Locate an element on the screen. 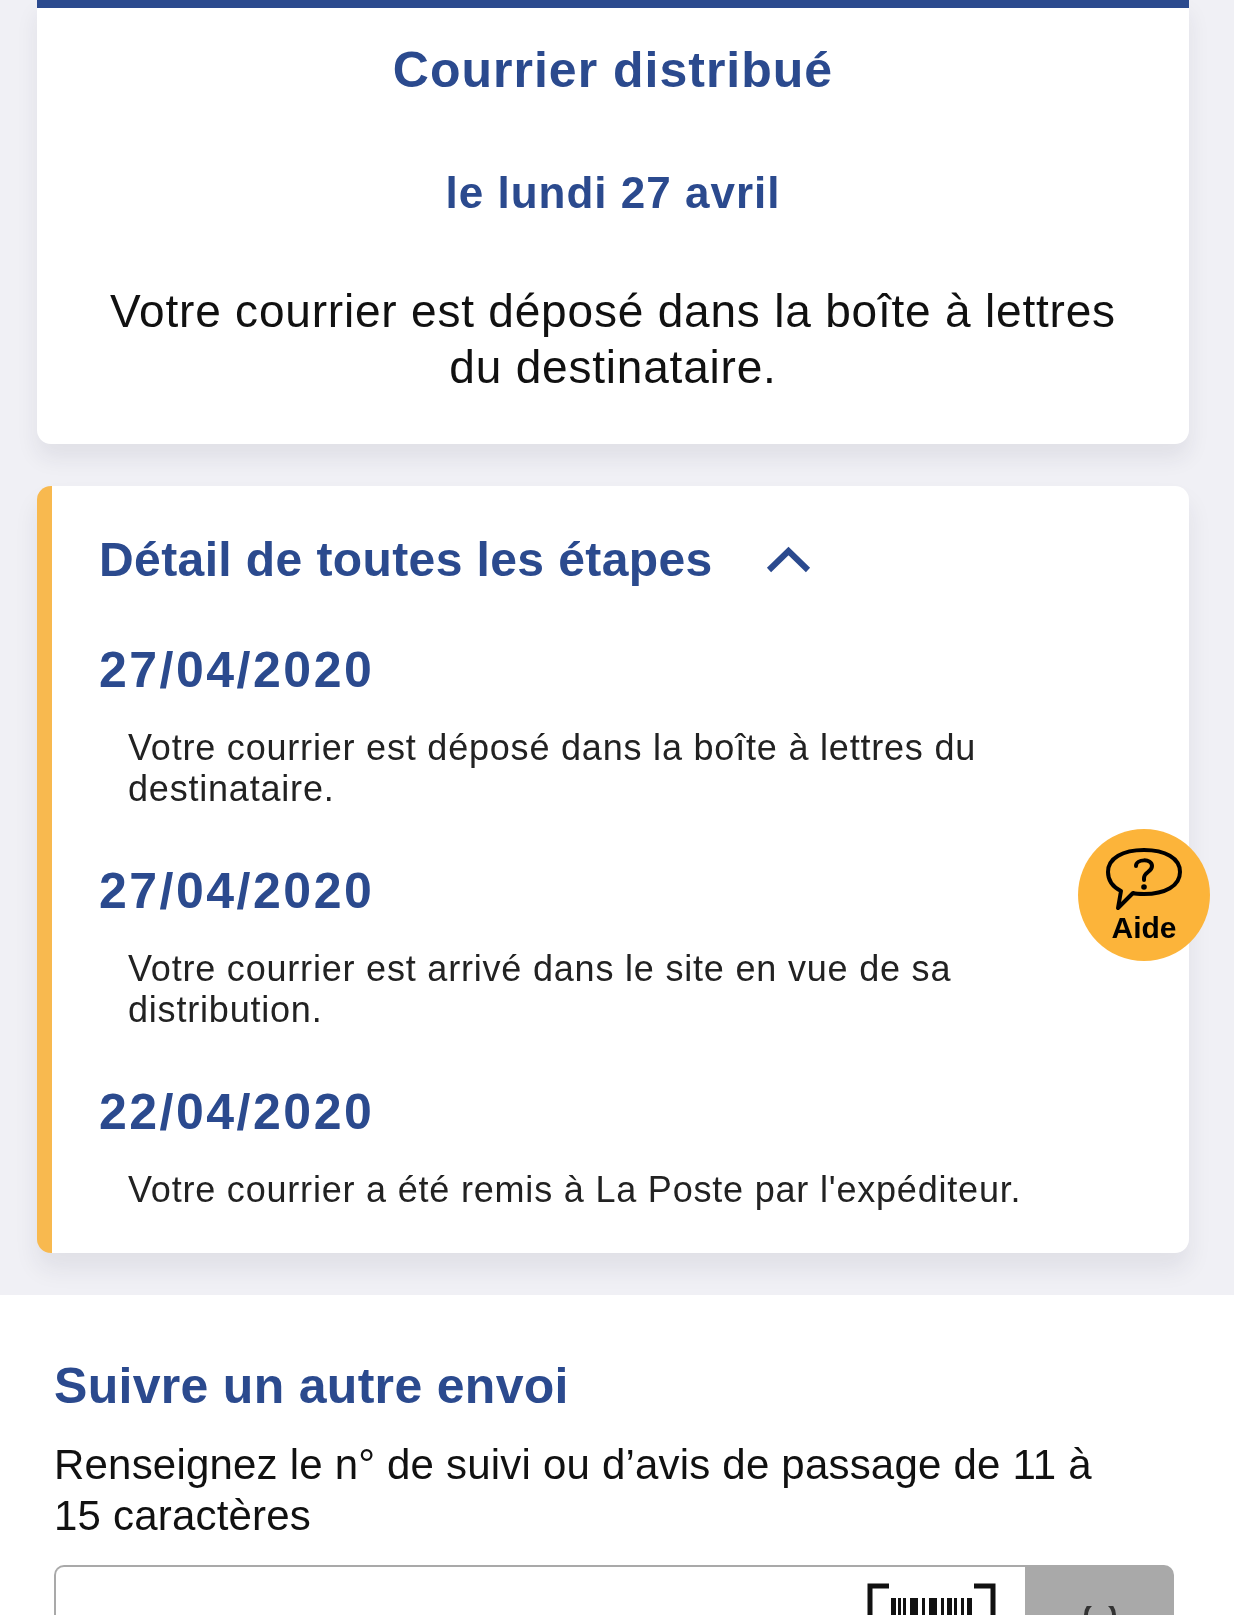 This screenshot has width=1234, height=1618. status-message: Votre courrier est déposé dans la boîte à lettres du destinataire. is located at coordinates (613, 339).